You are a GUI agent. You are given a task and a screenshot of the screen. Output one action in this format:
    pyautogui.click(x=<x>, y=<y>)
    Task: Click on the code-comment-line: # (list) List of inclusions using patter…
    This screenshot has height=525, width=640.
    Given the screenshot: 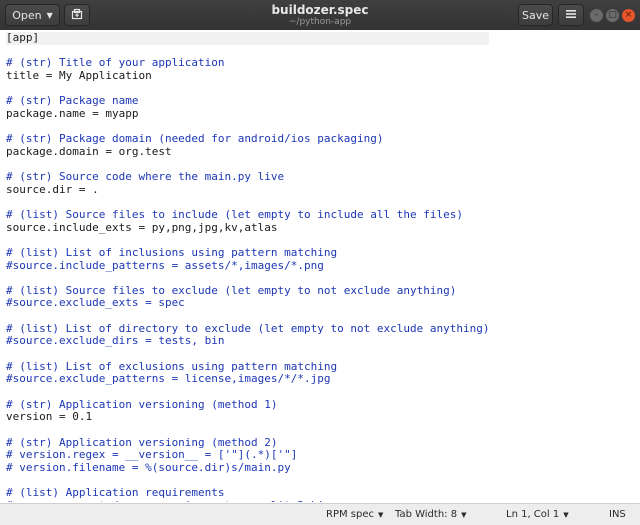 What is the action you would take?
    pyautogui.click(x=172, y=252)
    